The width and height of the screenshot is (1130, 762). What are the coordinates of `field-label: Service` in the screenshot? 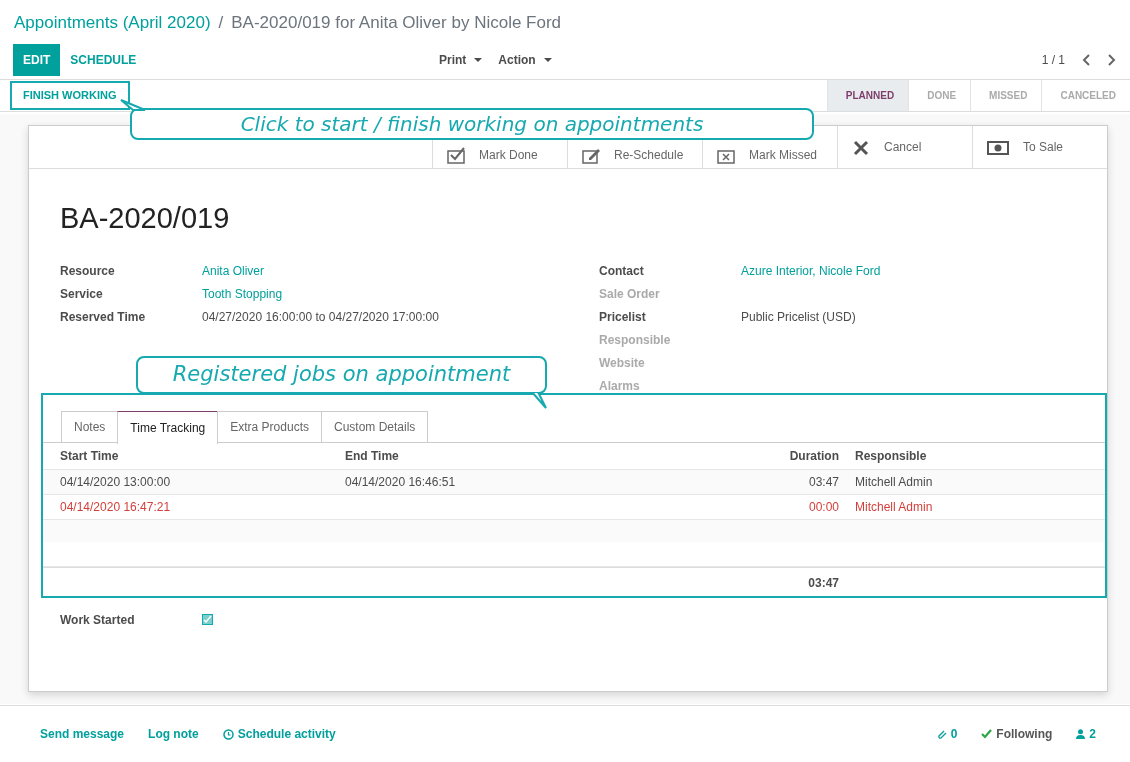 It's located at (82, 294).